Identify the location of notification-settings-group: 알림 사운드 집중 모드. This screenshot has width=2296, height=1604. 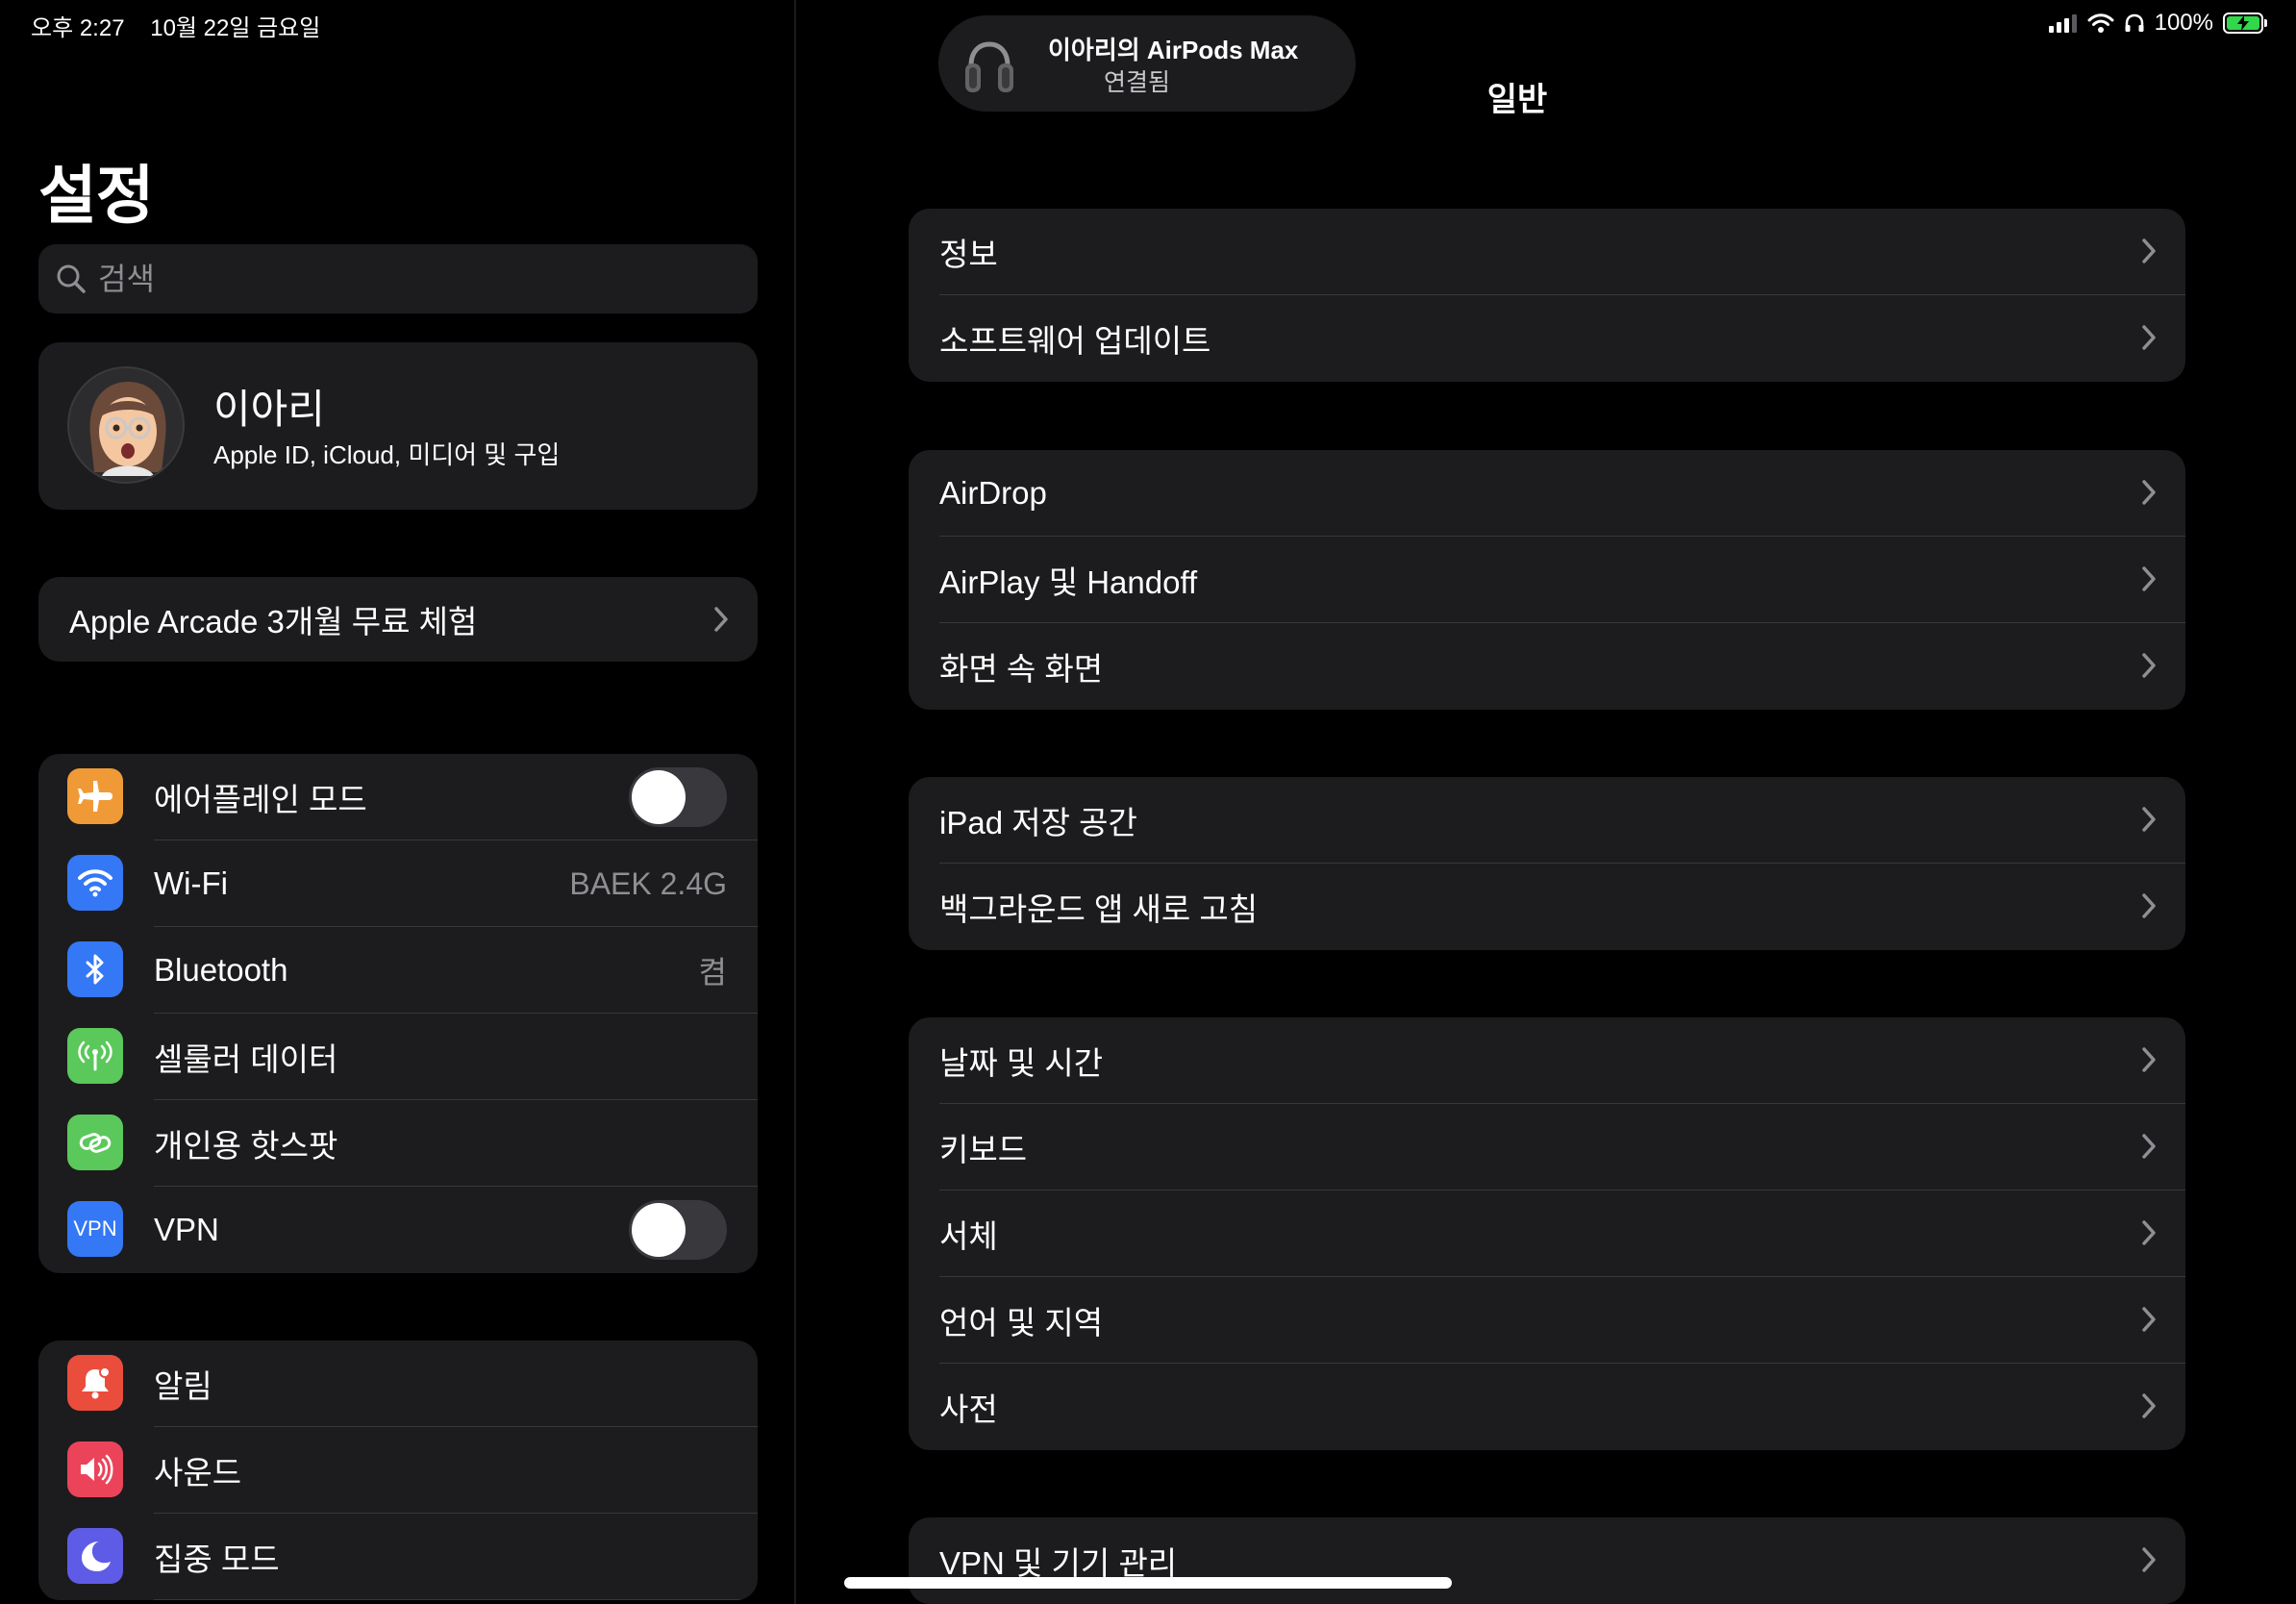
(398, 1470).